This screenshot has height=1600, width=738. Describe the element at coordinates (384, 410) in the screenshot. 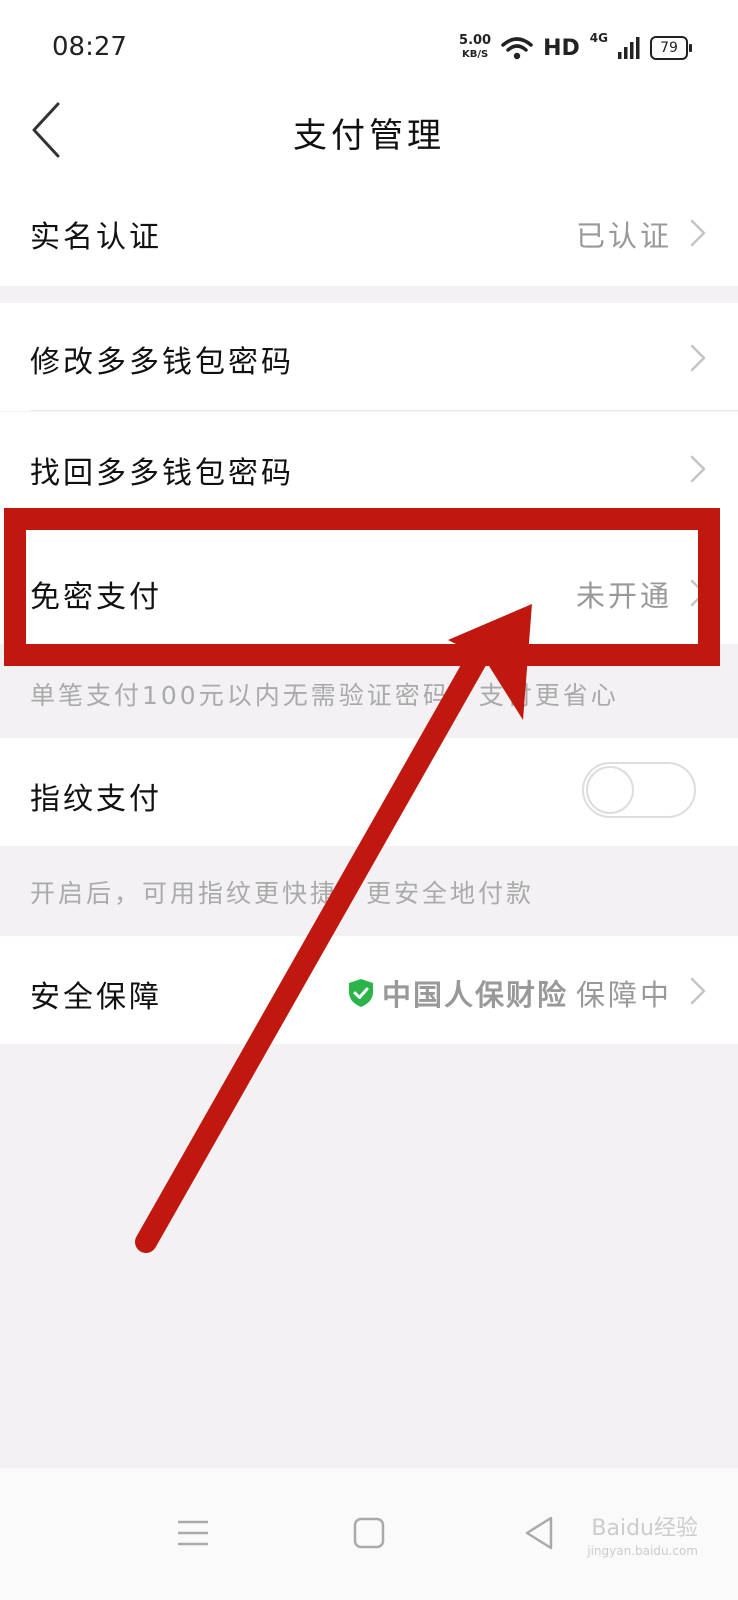

I see `row-divider` at that location.